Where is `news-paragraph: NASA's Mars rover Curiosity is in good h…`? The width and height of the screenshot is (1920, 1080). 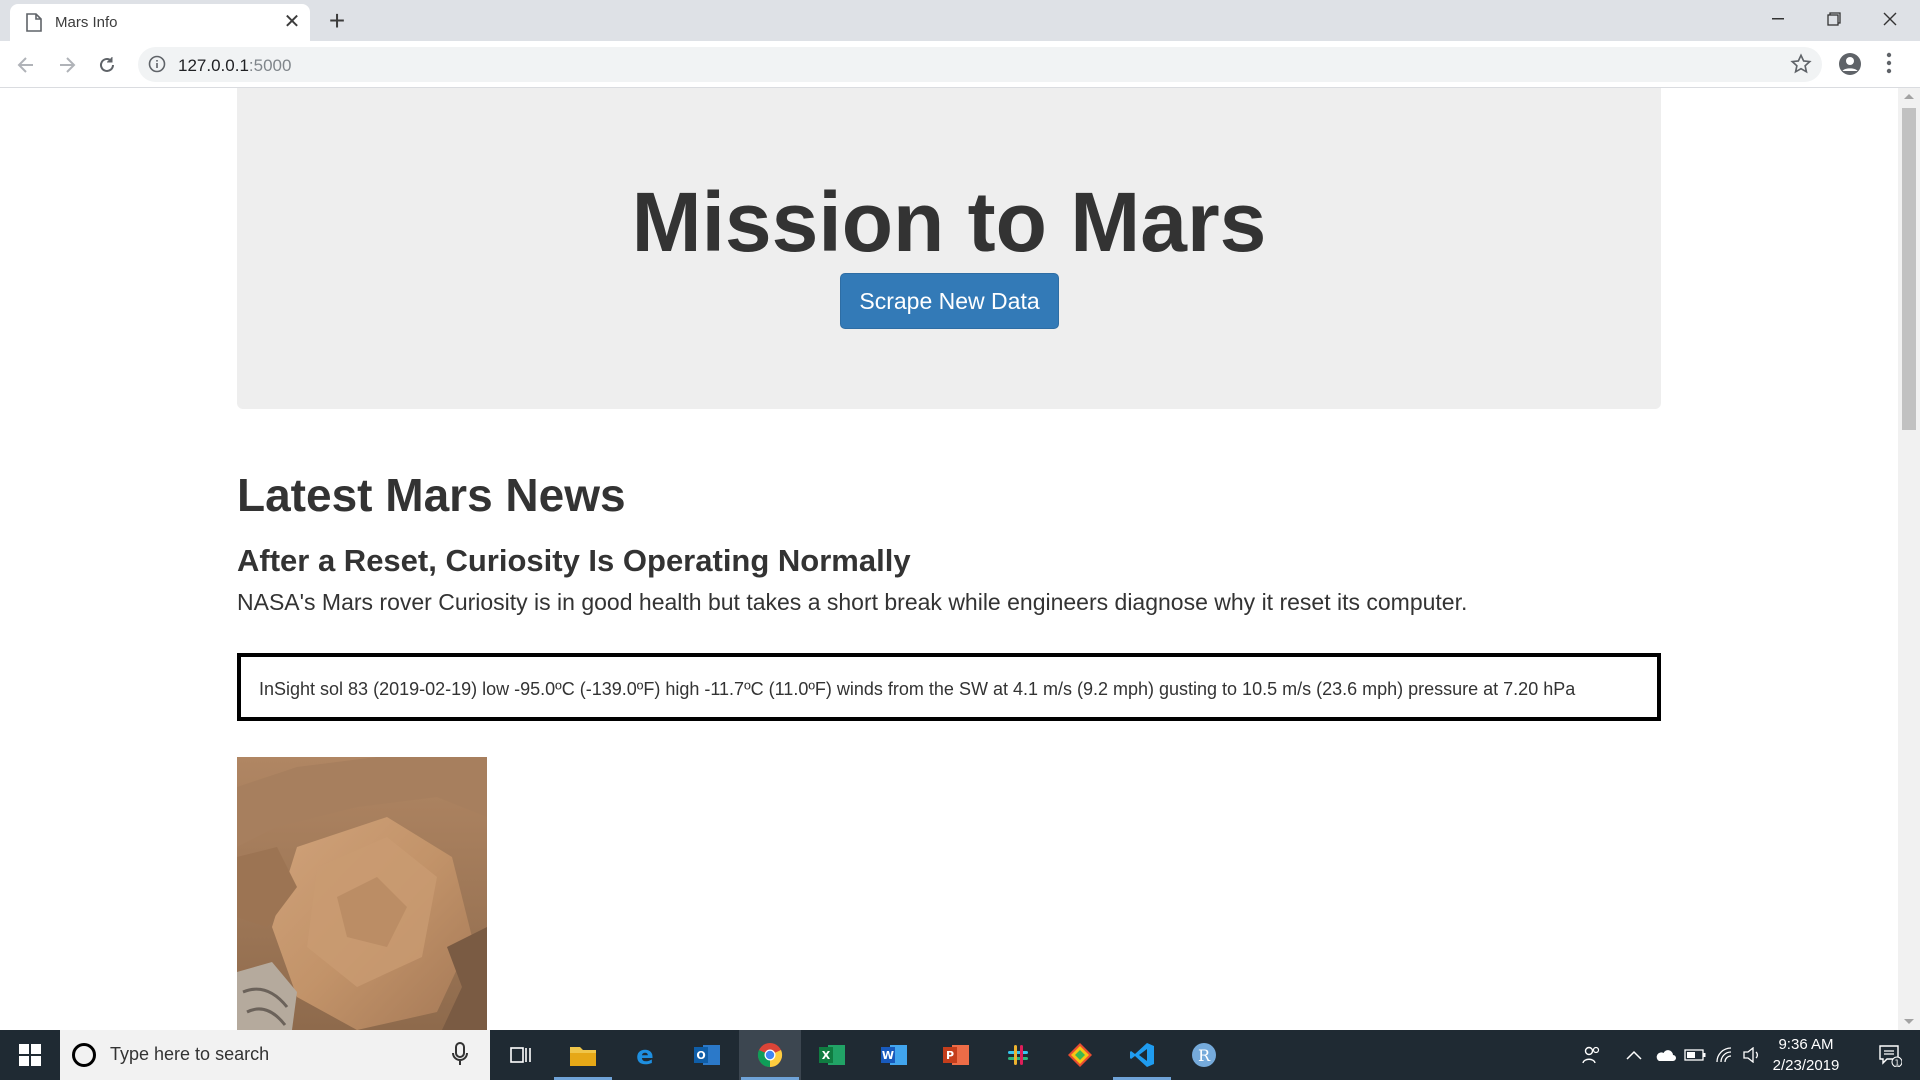 news-paragraph: NASA's Mars rover Curiosity is in good h… is located at coordinates (852, 602).